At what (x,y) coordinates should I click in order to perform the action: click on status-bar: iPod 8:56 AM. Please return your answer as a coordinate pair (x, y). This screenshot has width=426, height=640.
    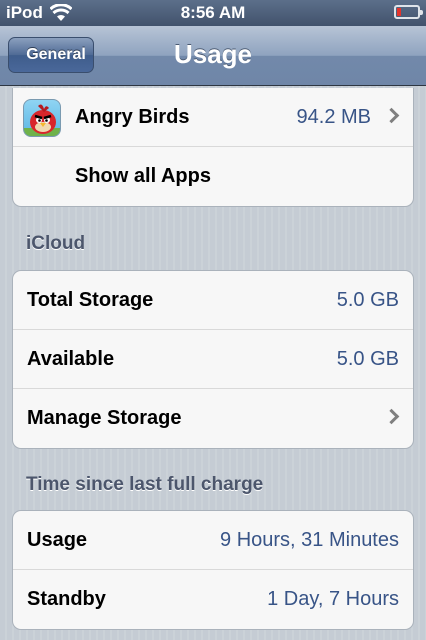
    Looking at the image, I should click on (213, 13).